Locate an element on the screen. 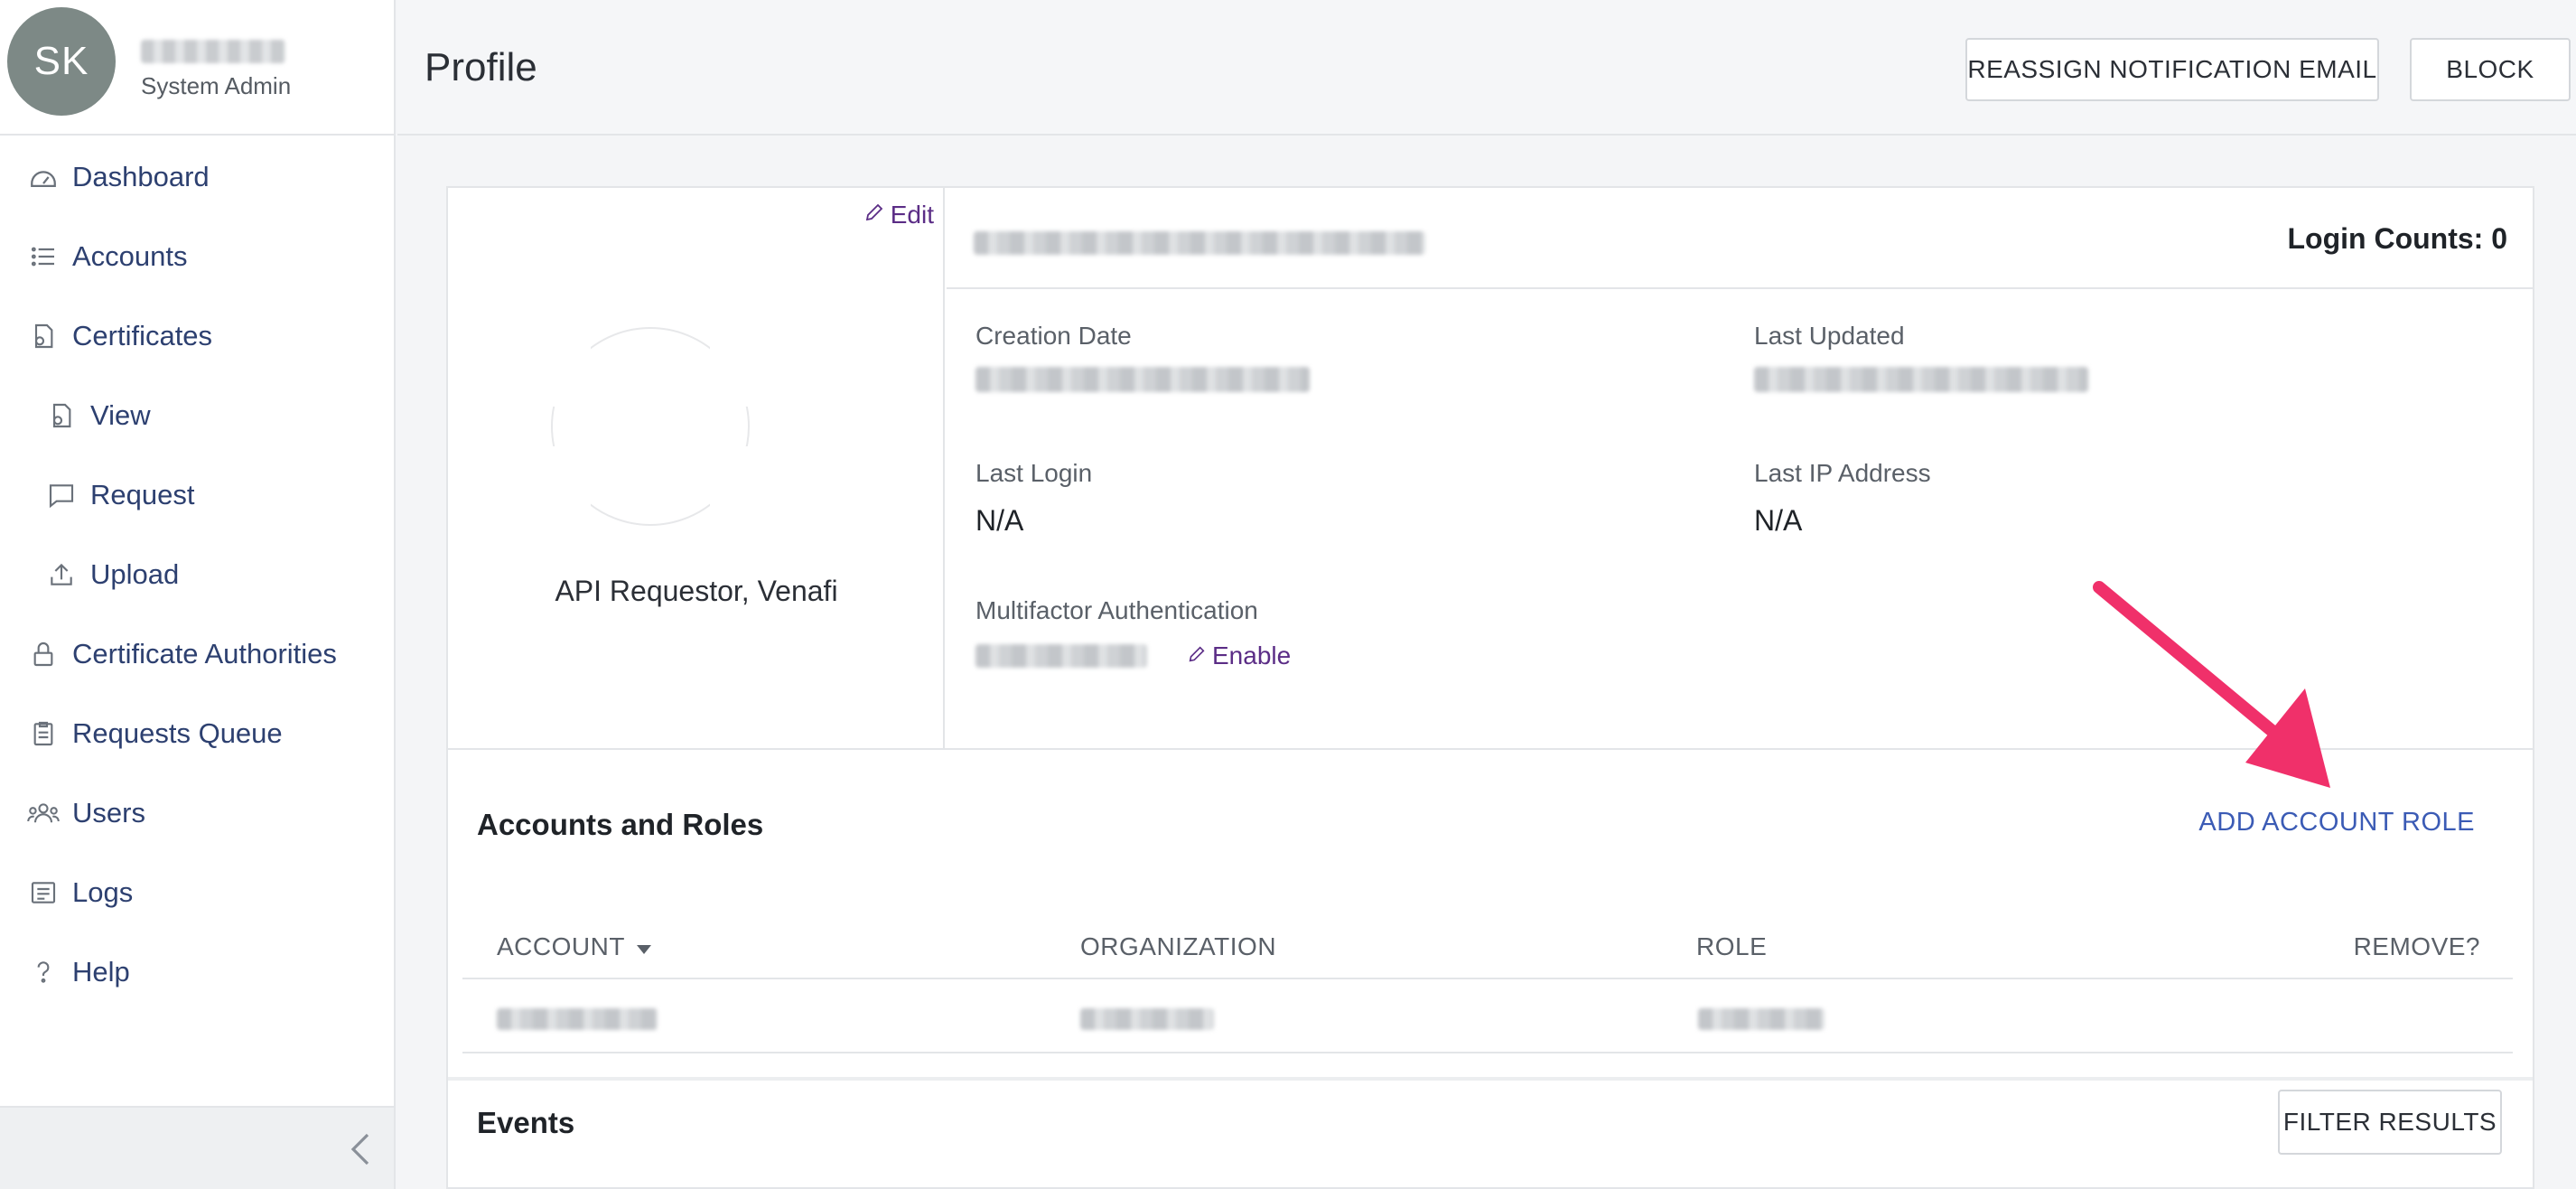 The image size is (2576, 1189). logs-icon is located at coordinates (44, 892).